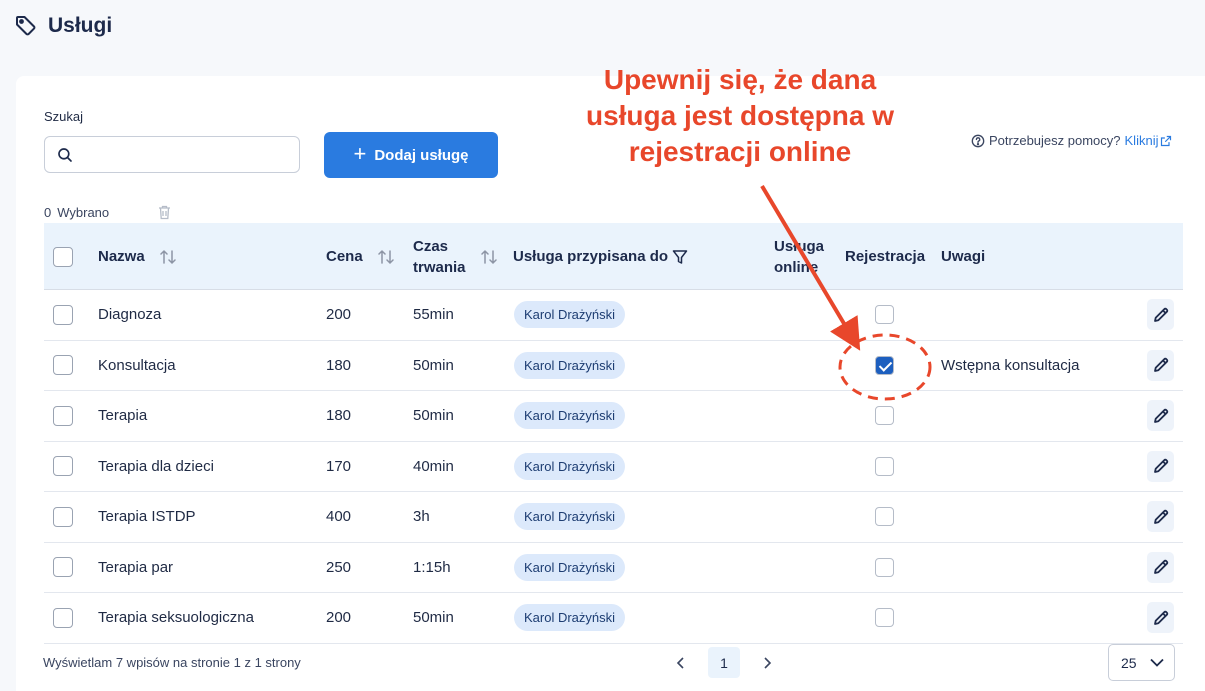 The image size is (1205, 691). I want to click on service-duration: 1:15h, so click(432, 567).